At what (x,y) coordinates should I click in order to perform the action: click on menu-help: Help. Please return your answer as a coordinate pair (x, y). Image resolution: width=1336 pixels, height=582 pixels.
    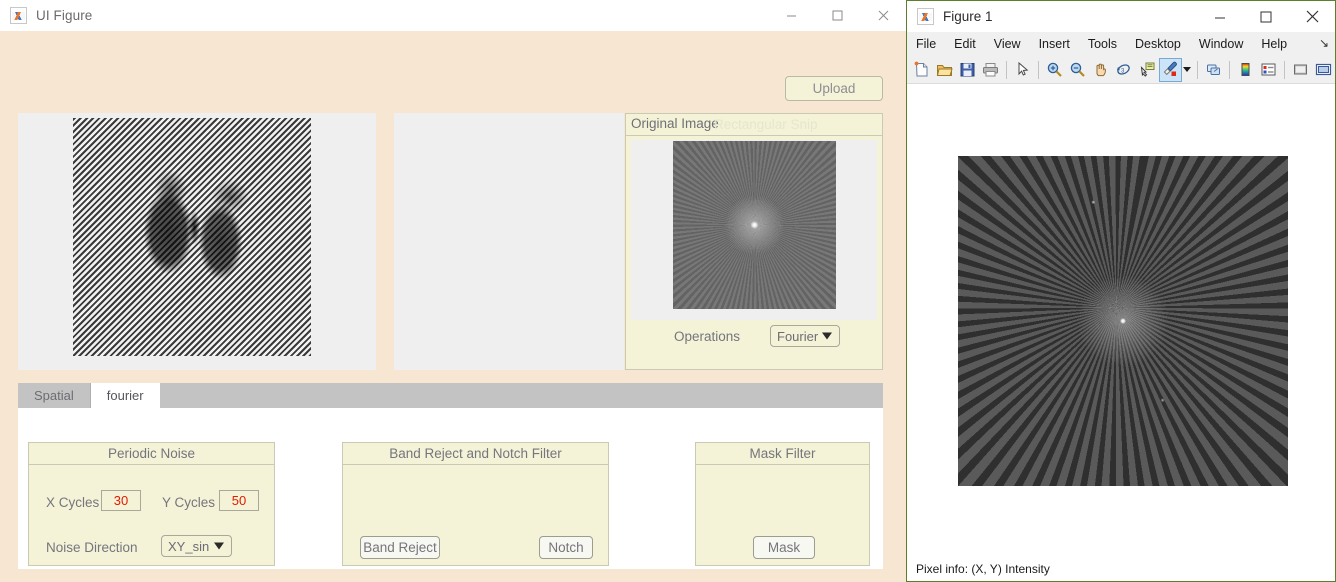
    Looking at the image, I should click on (1274, 44).